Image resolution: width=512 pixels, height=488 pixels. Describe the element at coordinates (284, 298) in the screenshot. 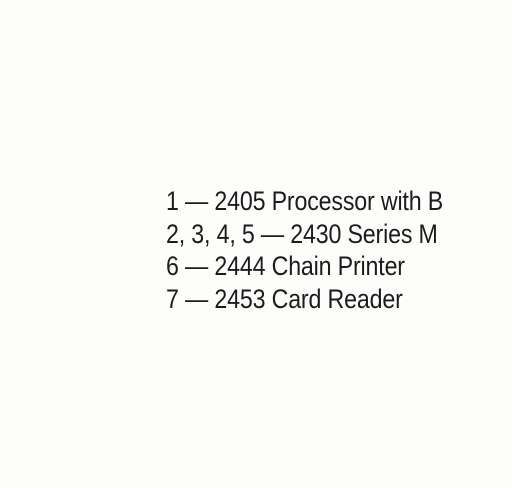

I see `caption-line: 7 — 2453 Card Reader` at that location.